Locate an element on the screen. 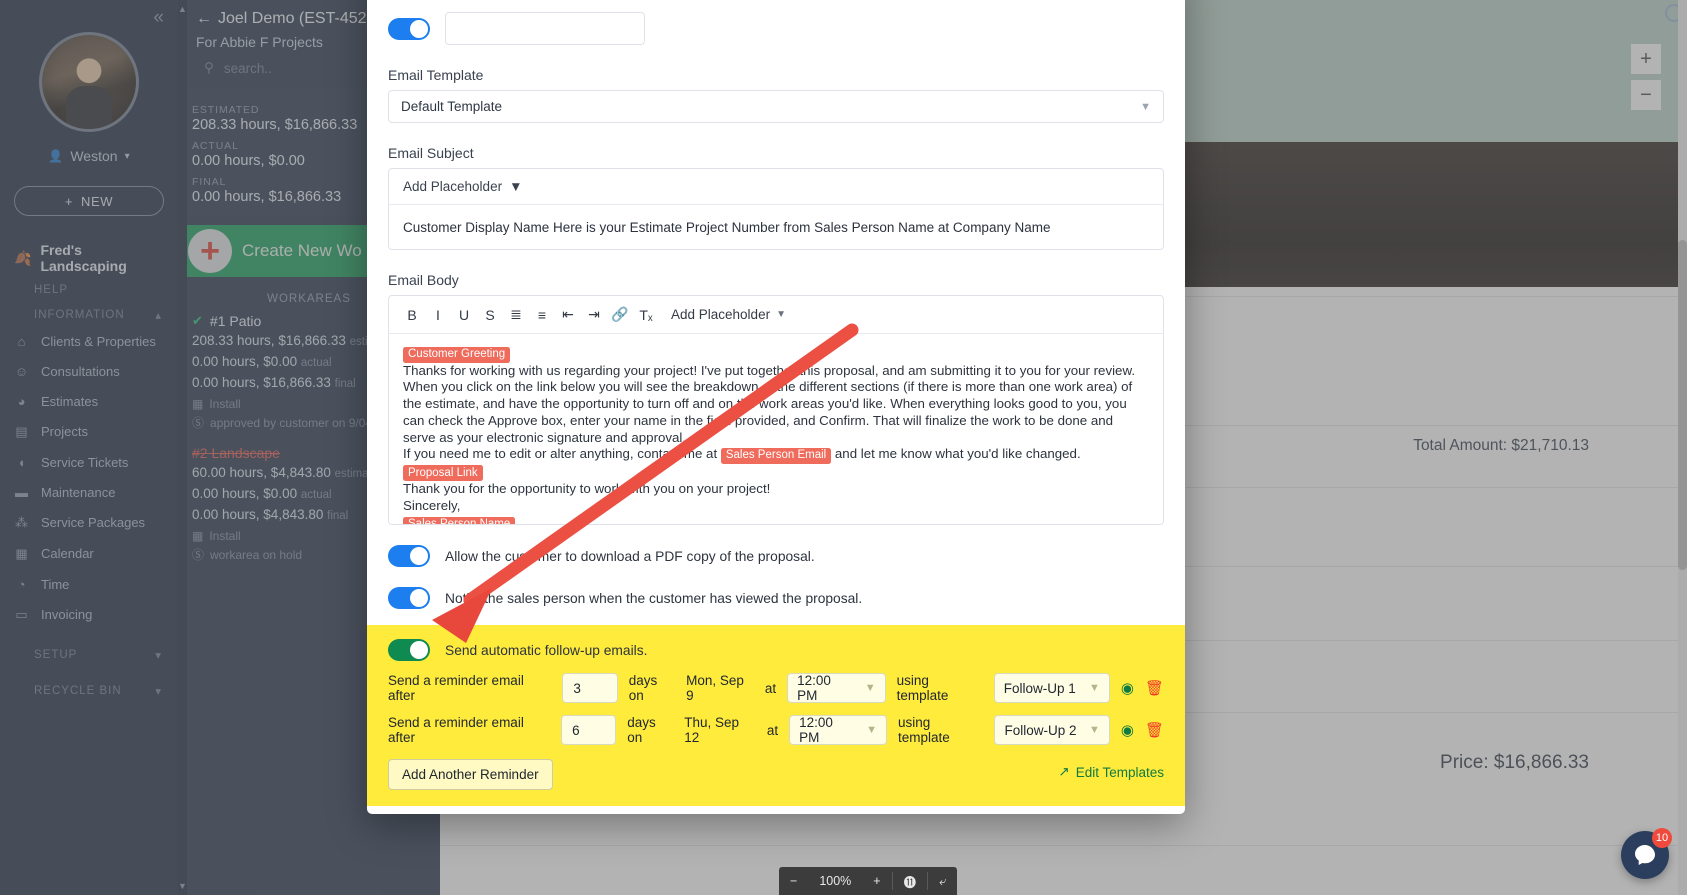 This screenshot has height=895, width=1687. toolbar-glyph: 🔗 is located at coordinates (620, 314).